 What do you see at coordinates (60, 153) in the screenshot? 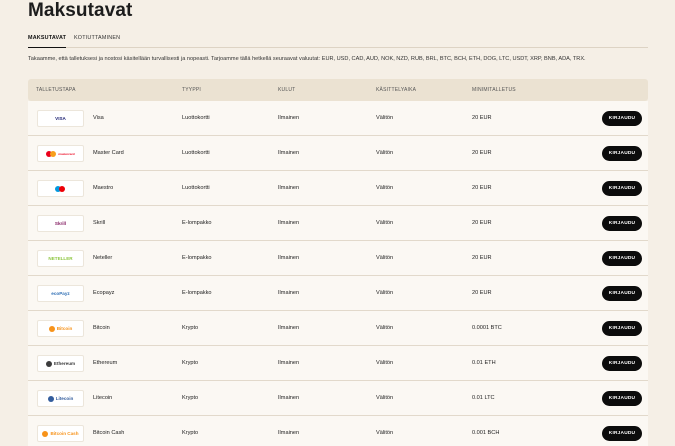
I see `mastercard-logo-icon: mastercard` at bounding box center [60, 153].